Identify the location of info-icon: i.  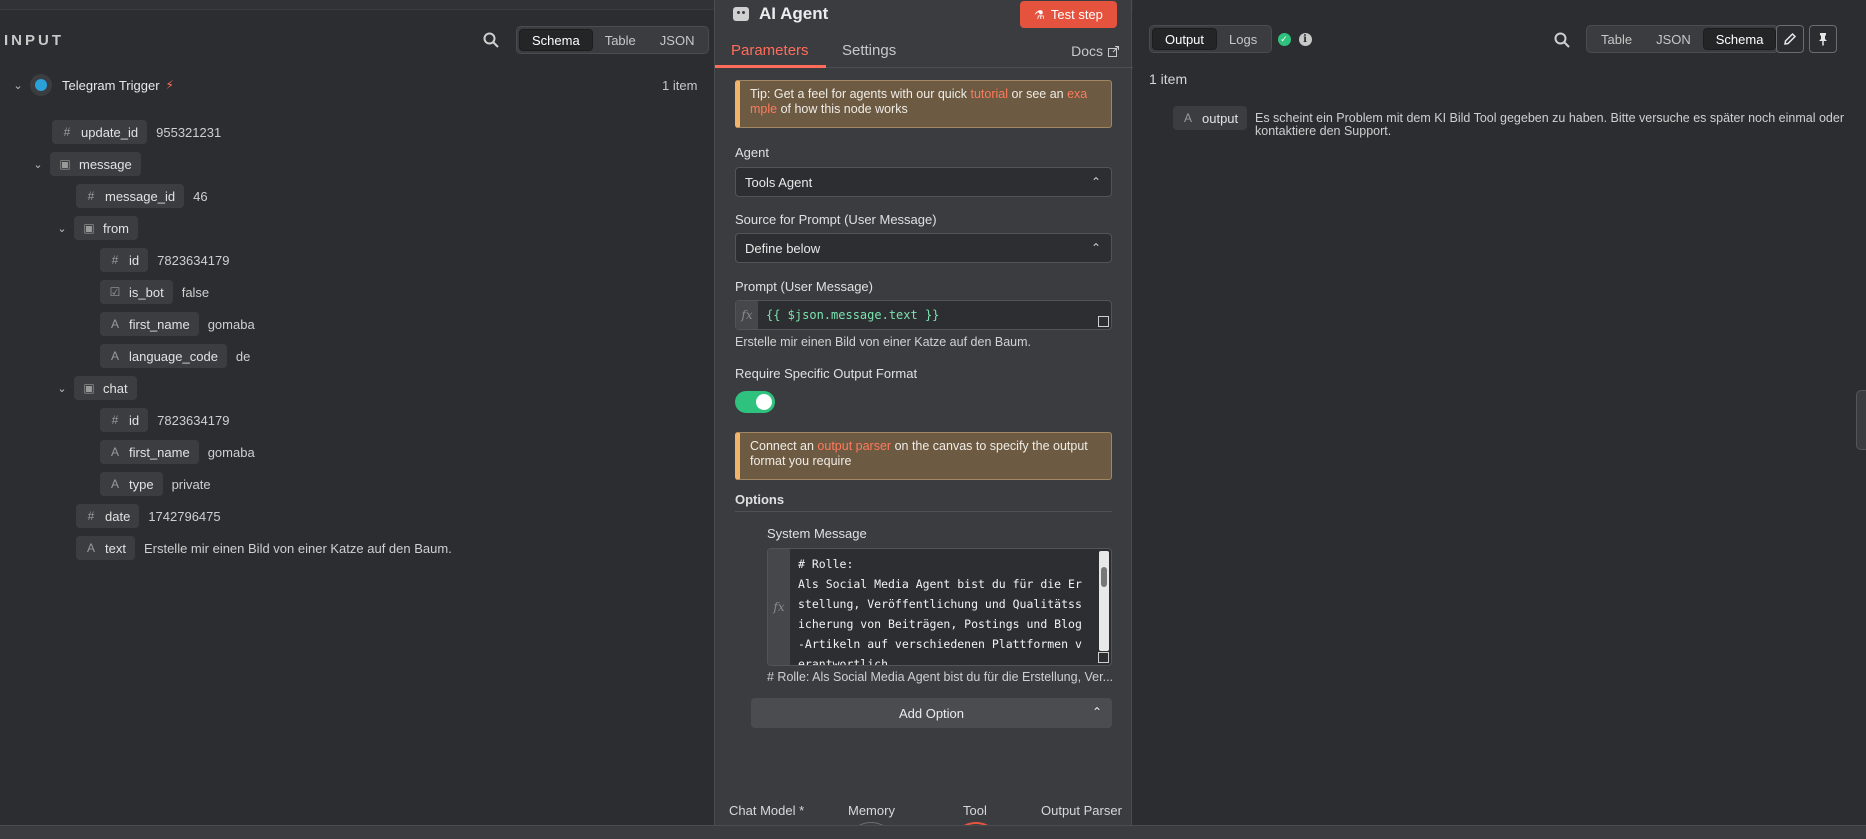
(1305, 39).